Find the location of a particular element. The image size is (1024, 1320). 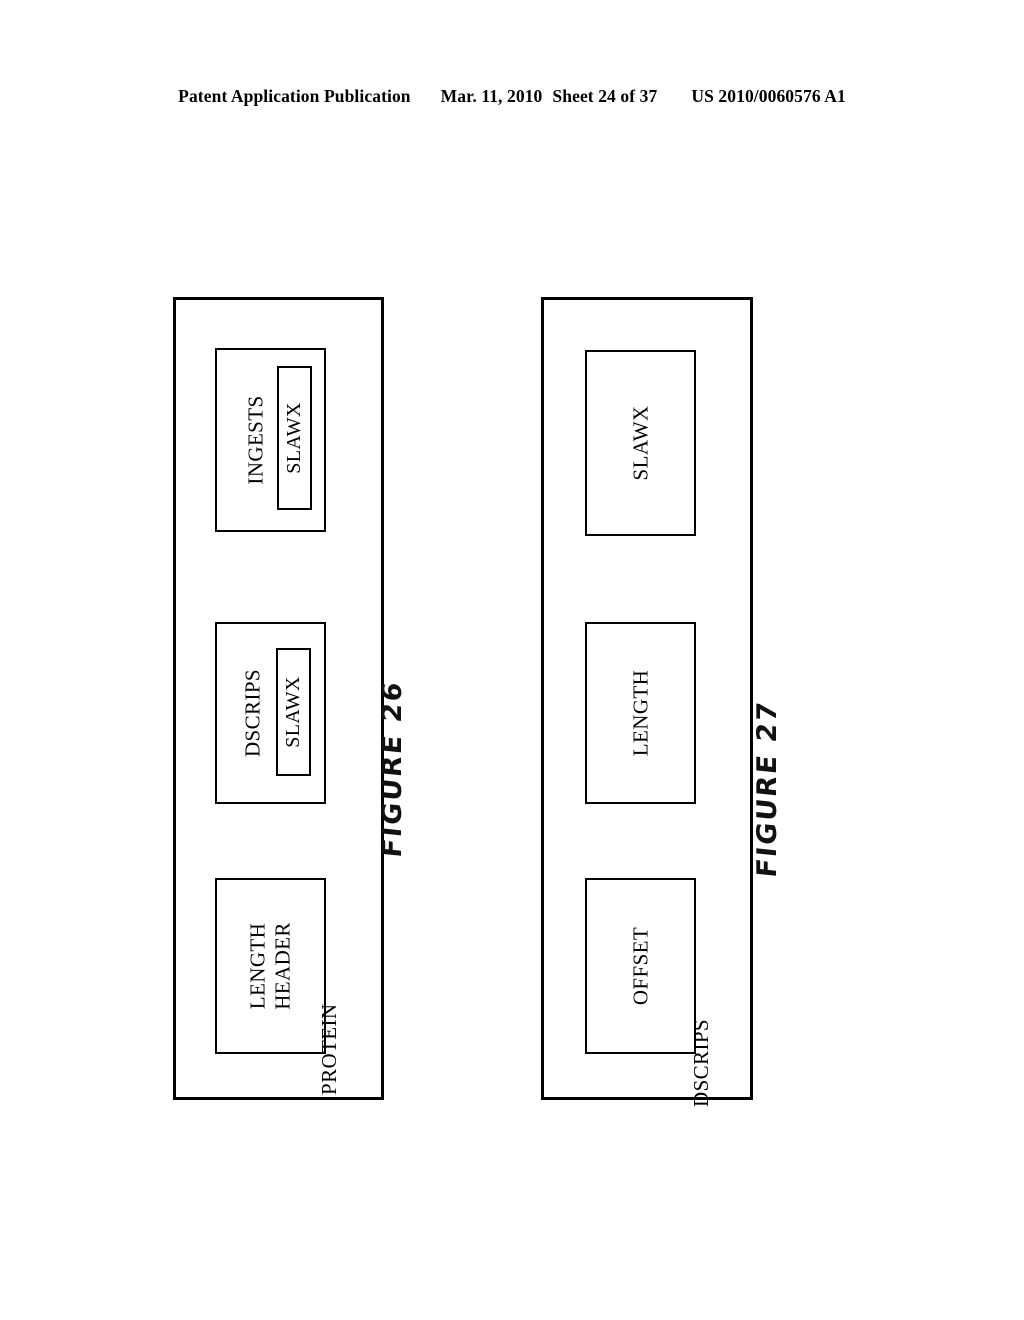

block-offset: OFFSET is located at coordinates (640, 966).